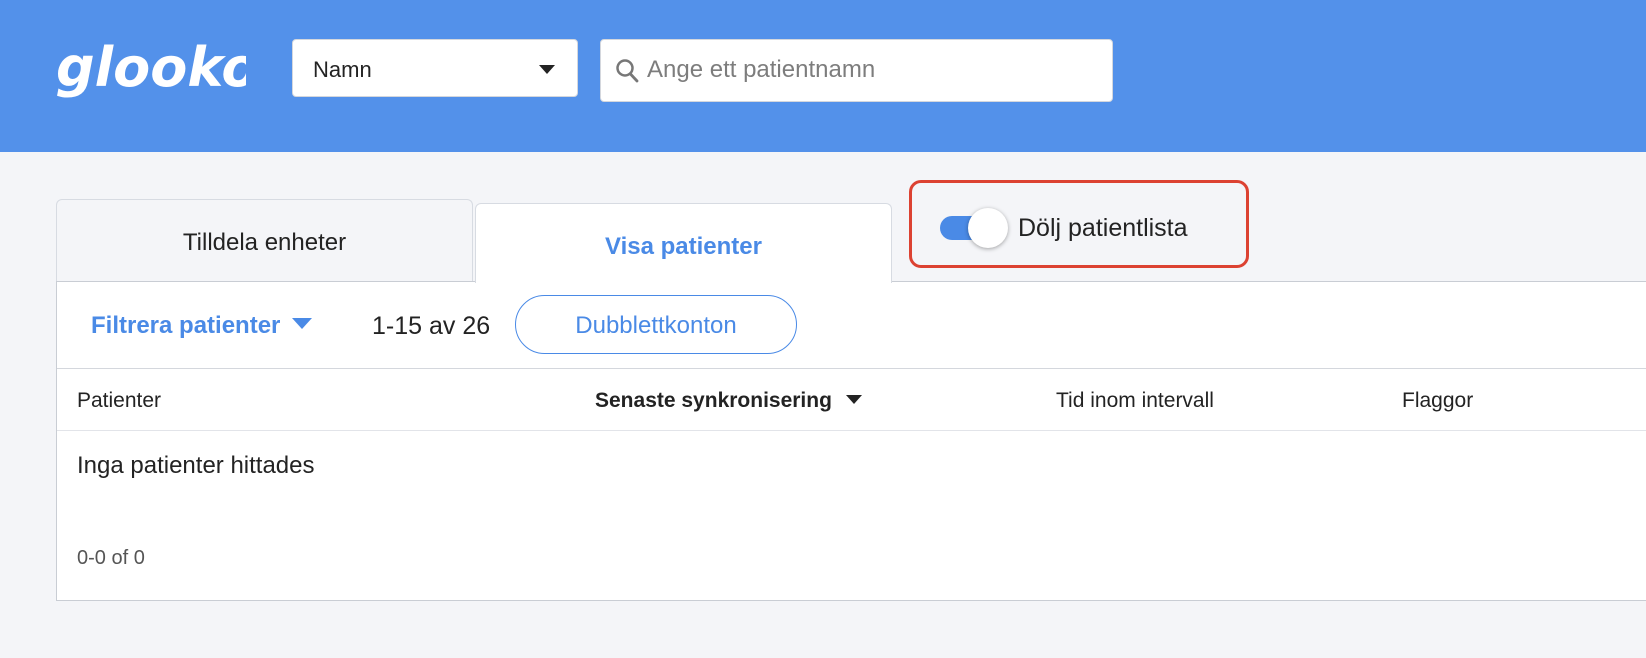 The height and width of the screenshot is (658, 1646). I want to click on search-icon, so click(627, 71).